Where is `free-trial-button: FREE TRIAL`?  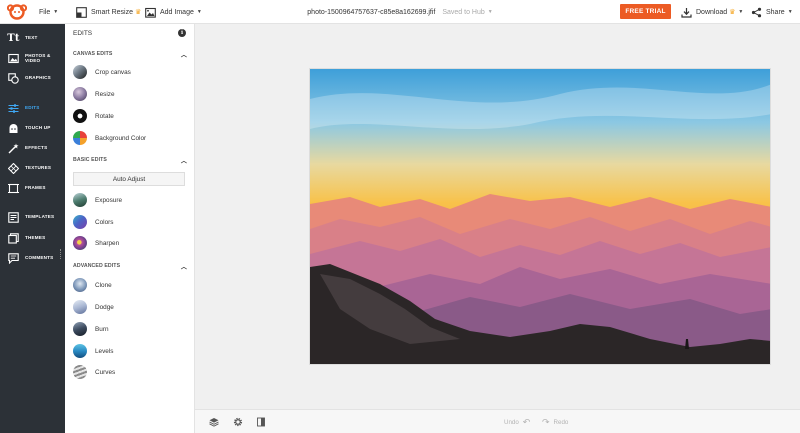
free-trial-button: FREE TRIAL is located at coordinates (645, 11).